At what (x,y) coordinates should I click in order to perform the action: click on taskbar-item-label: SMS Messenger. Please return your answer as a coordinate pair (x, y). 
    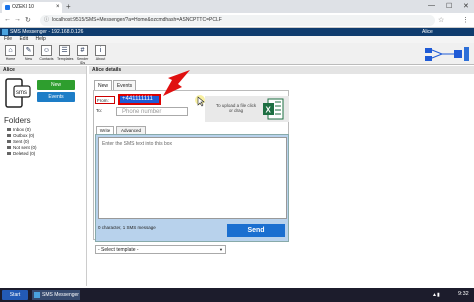
    Looking at the image, I should click on (60, 295).